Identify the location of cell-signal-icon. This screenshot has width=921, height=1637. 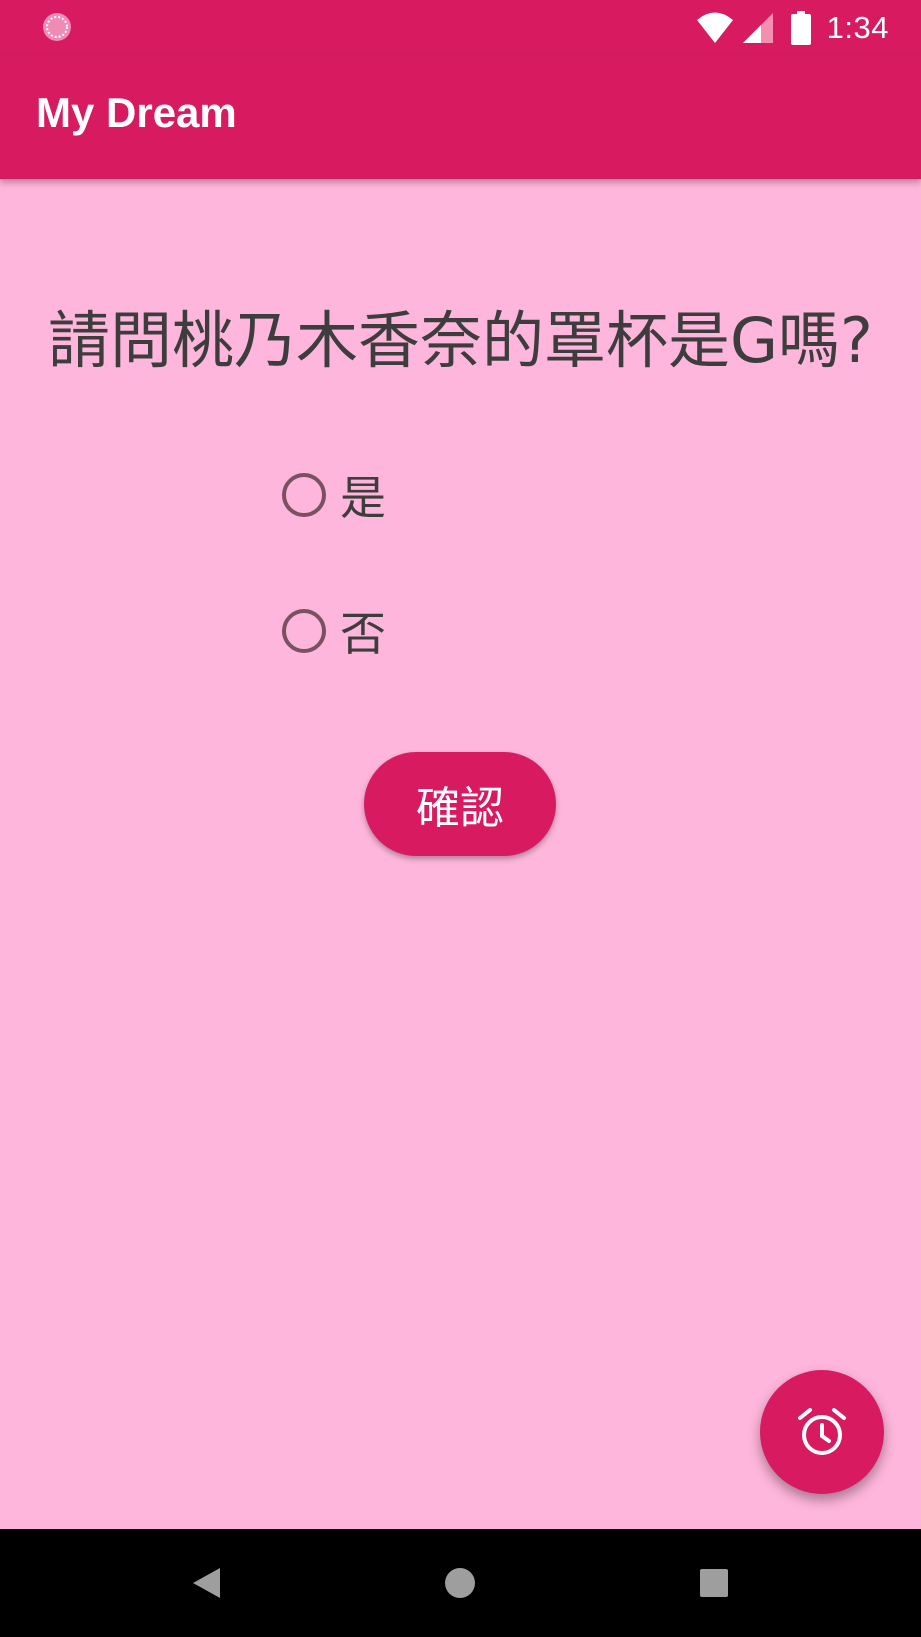
(757, 28).